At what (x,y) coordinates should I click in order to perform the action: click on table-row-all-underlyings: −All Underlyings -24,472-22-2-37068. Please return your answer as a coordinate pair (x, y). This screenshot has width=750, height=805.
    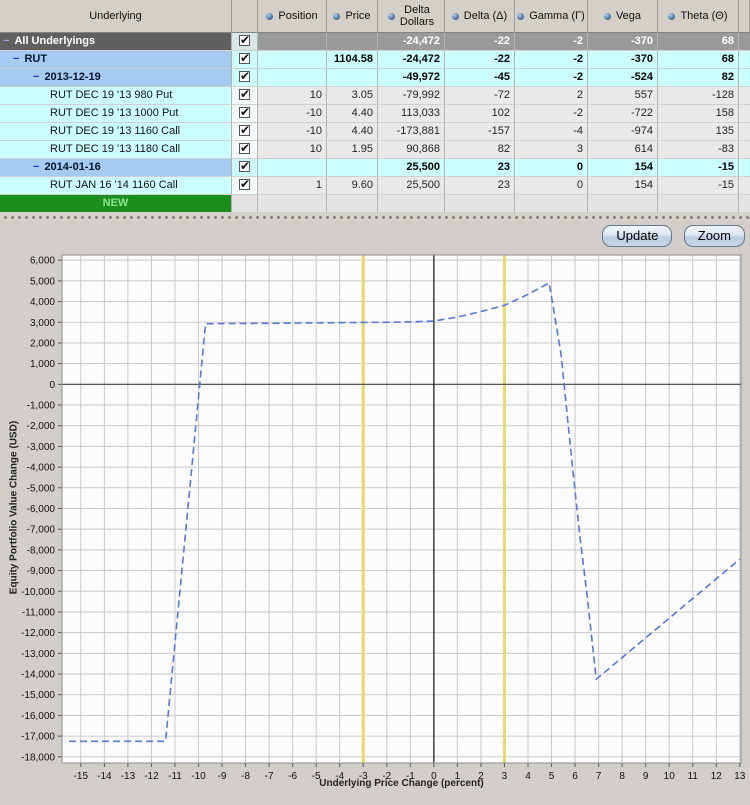
    Looking at the image, I should click on (375, 42).